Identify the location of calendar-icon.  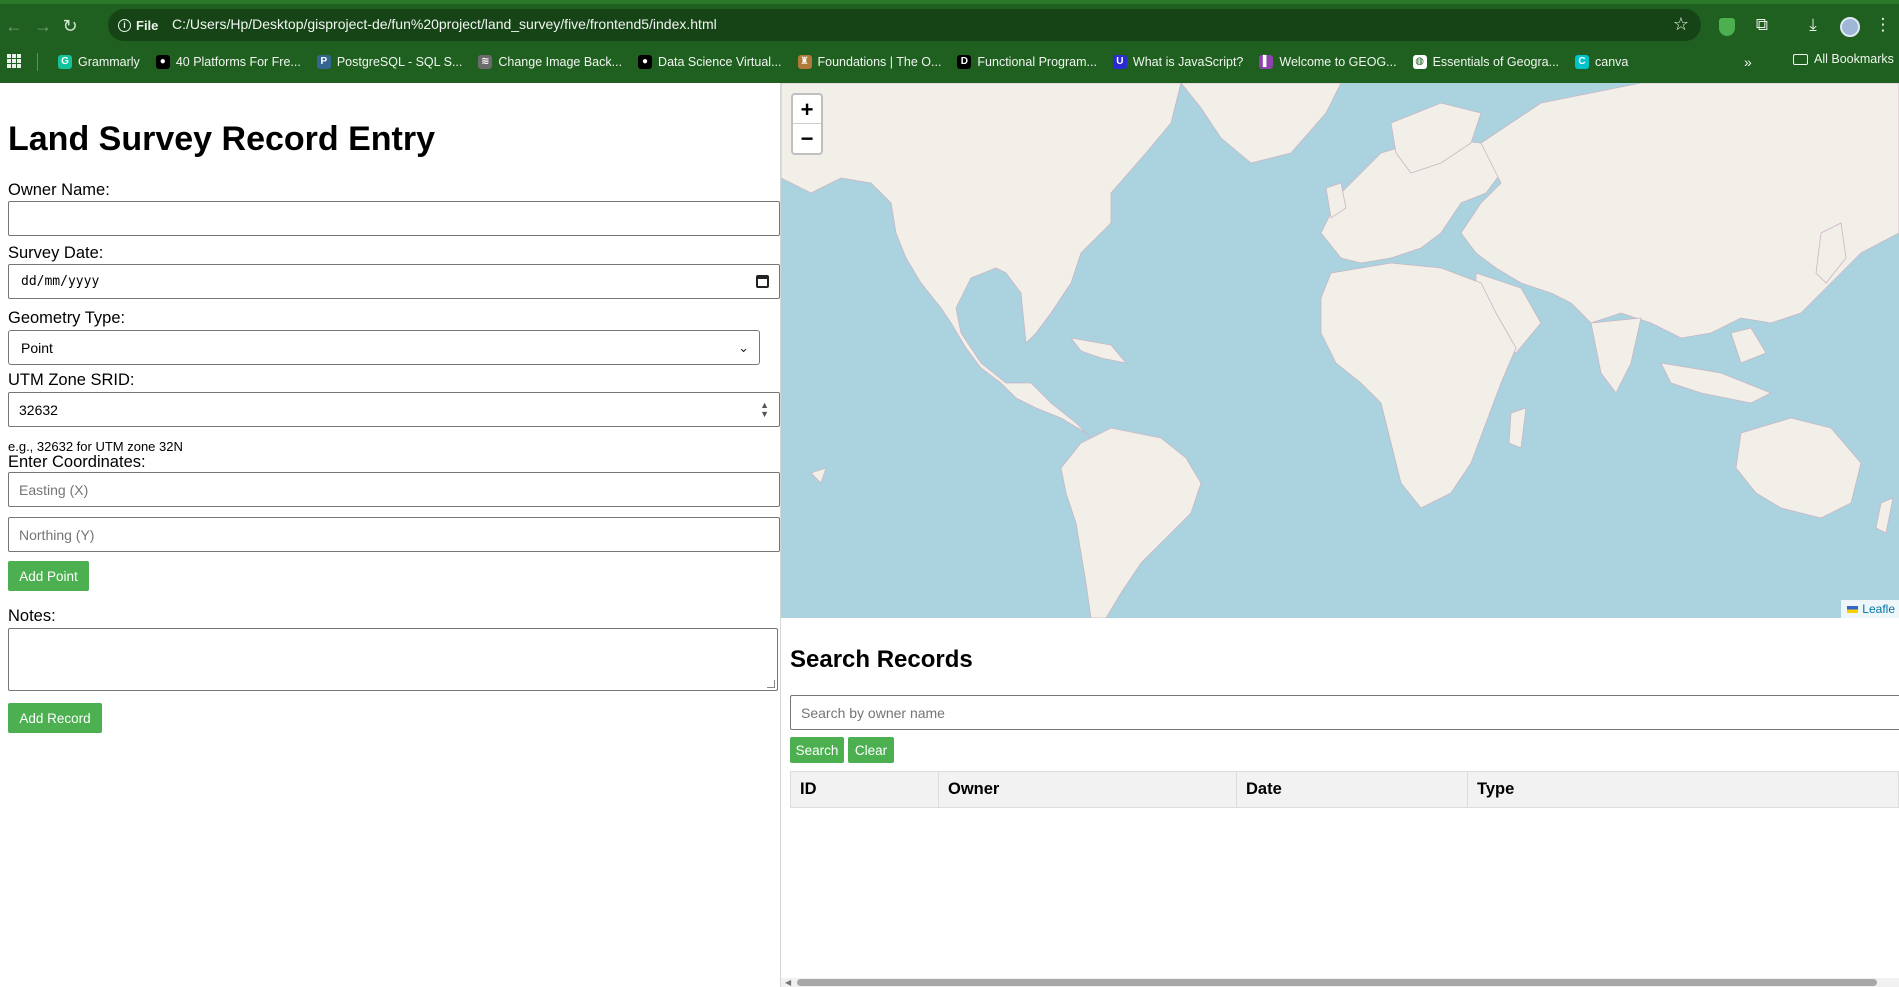
(762, 281).